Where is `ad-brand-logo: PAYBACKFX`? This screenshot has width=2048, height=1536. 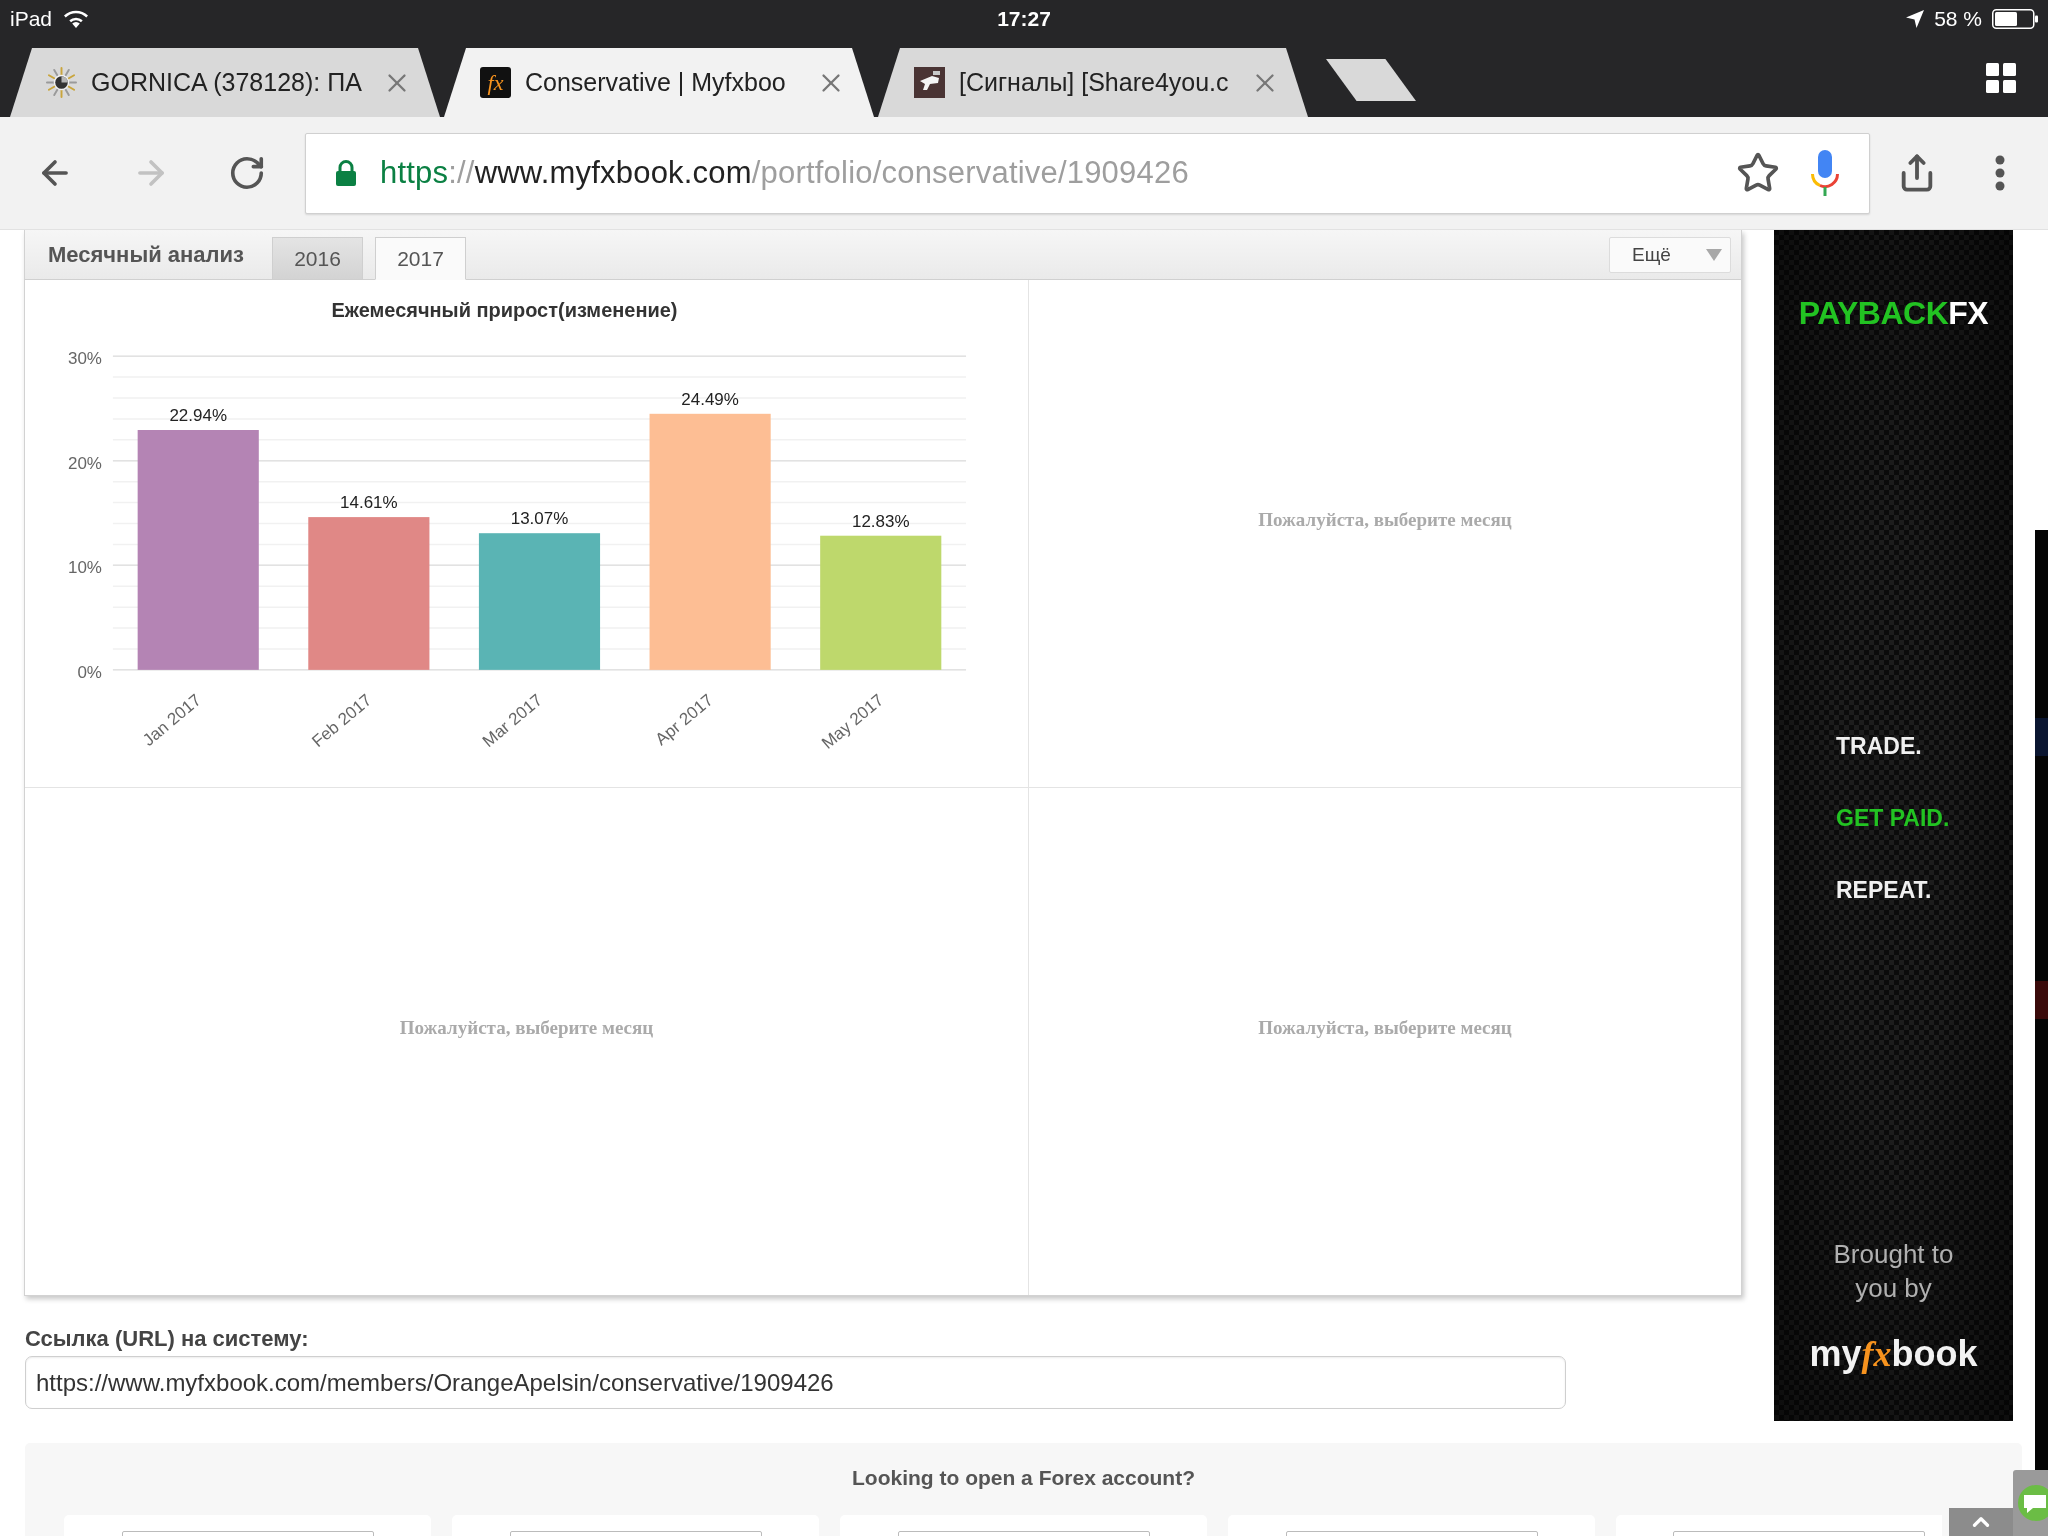
ad-brand-logo: PAYBACKFX is located at coordinates (1893, 313).